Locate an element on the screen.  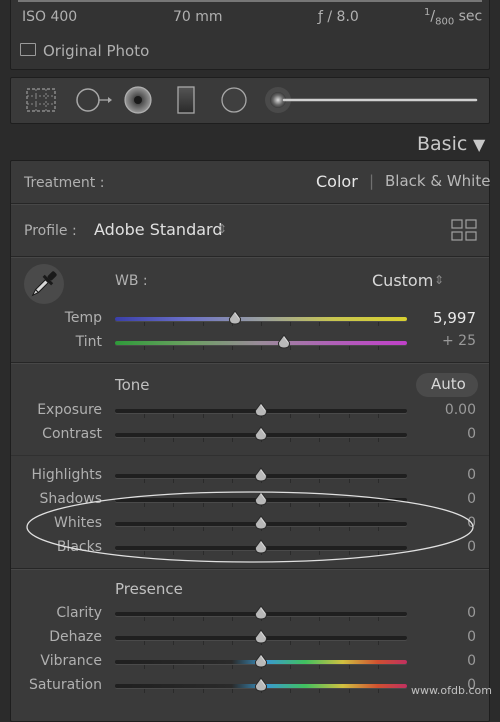
watermark: www.ofdb.com is located at coordinates (451, 690).